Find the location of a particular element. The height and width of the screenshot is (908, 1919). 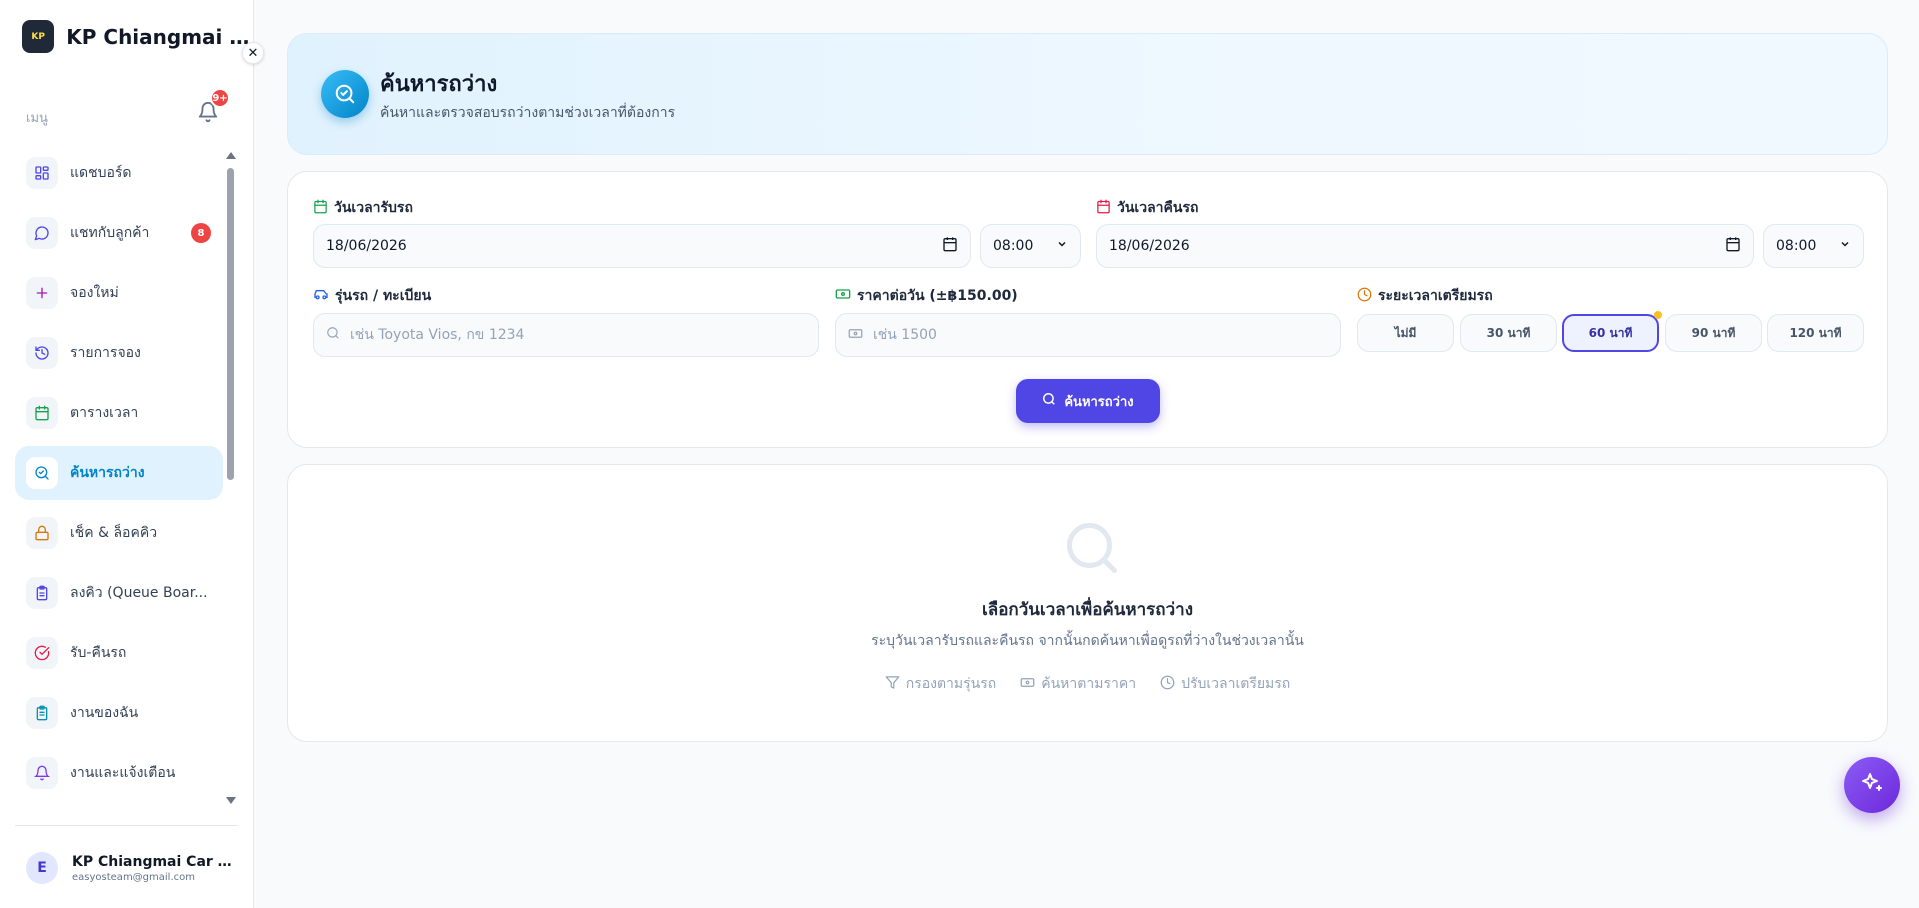

return-label-text: วันเวลาคืนรถ is located at coordinates (1158, 208).